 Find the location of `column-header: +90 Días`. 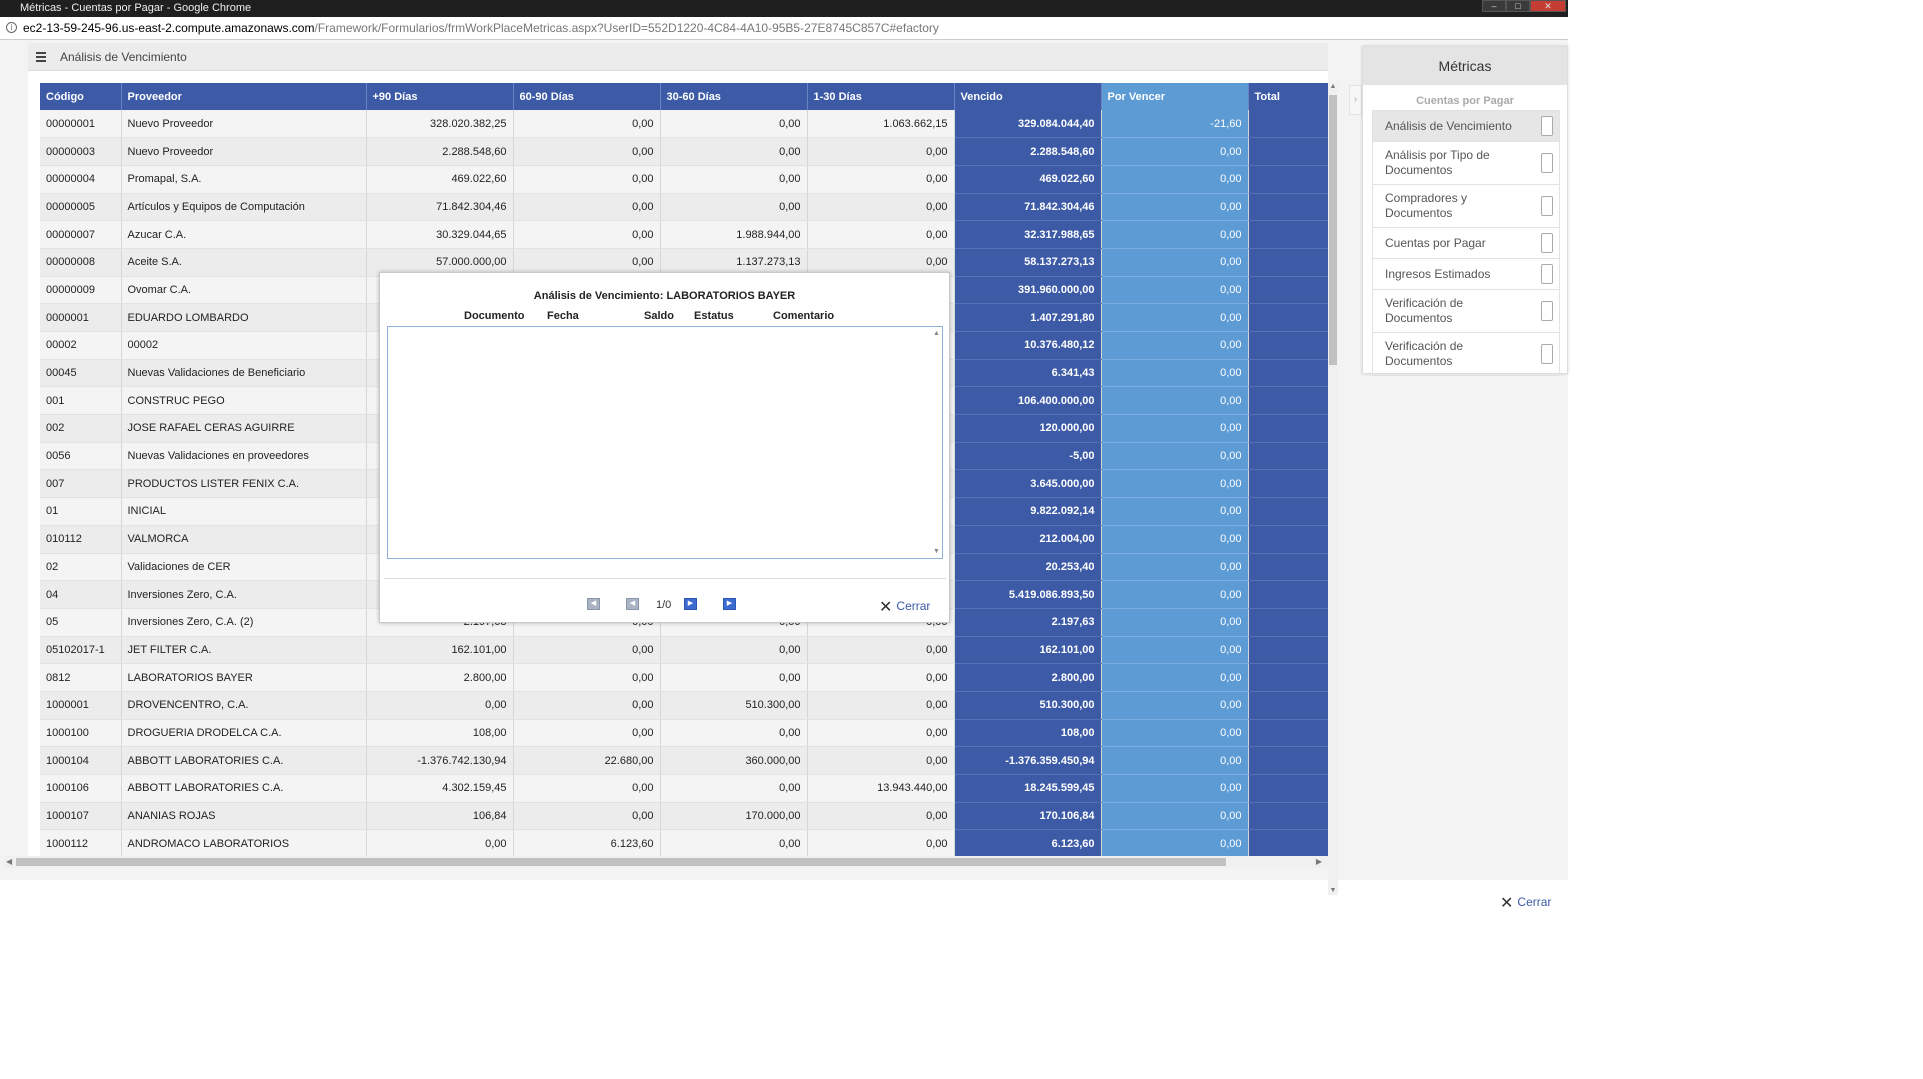

column-header: +90 Días is located at coordinates (440, 96).